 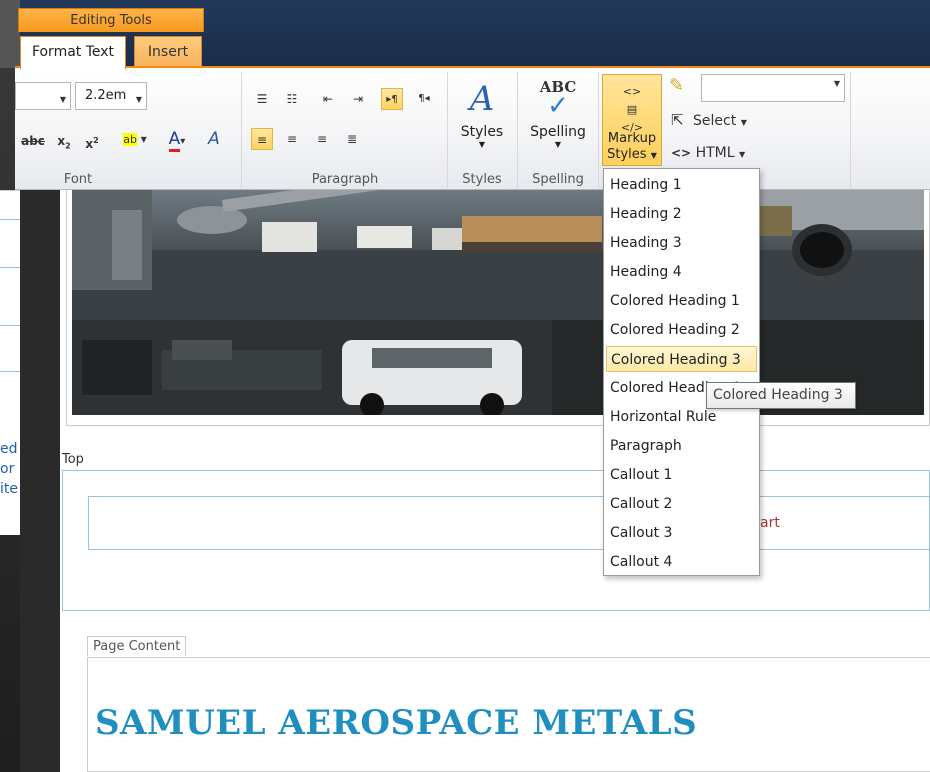 I want to click on styles-group-label: Styles, so click(x=482, y=179).